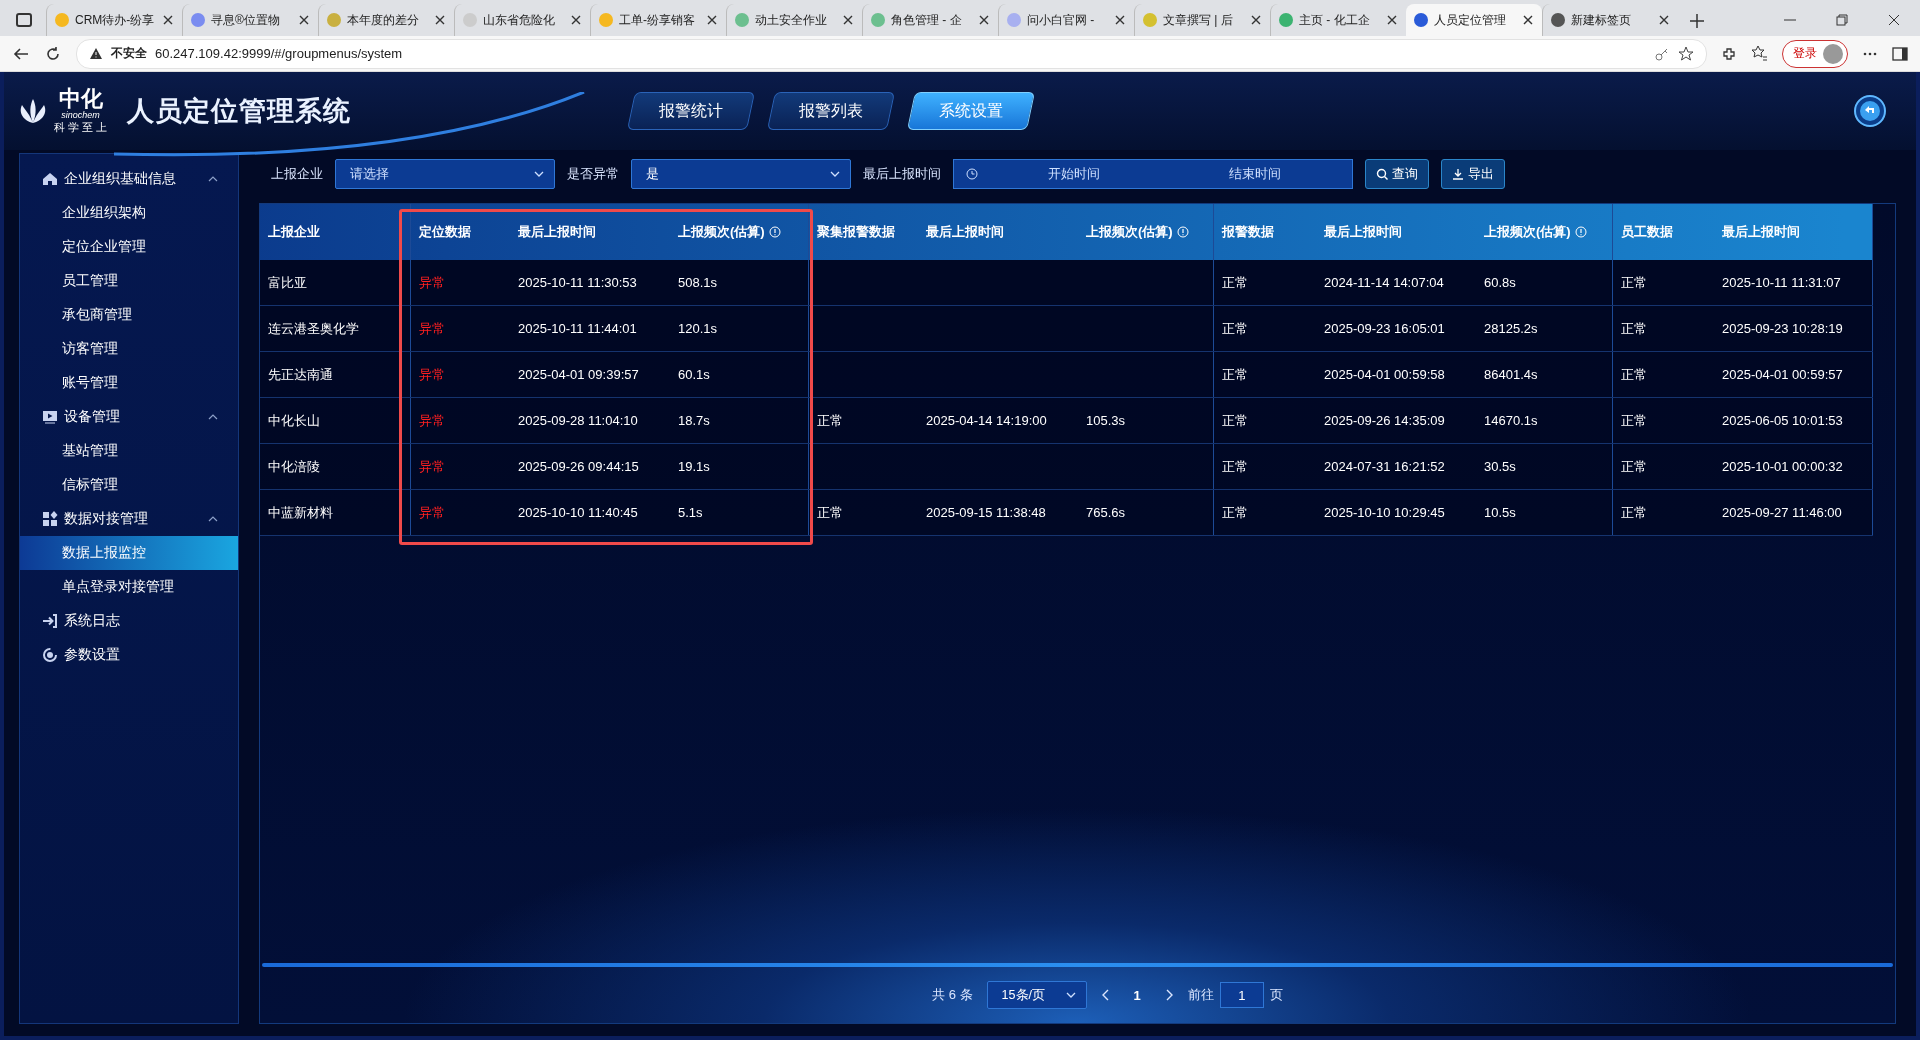 The width and height of the screenshot is (1920, 1040). What do you see at coordinates (80, 114) in the screenshot?
I see `logo-subtitle: sinochem` at bounding box center [80, 114].